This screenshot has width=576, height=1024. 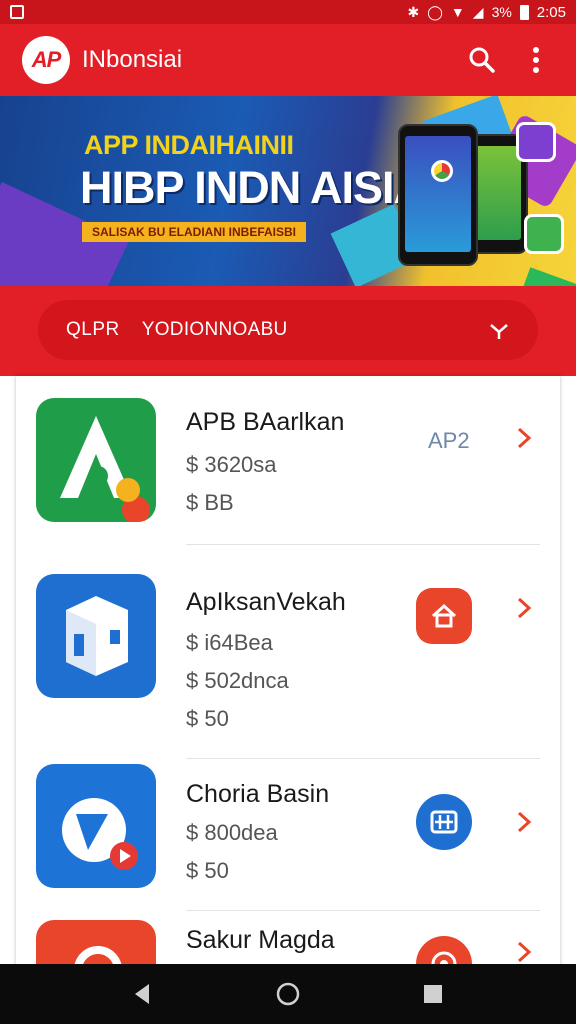 What do you see at coordinates (457, 12) in the screenshot?
I see `wifi-icon: ▼` at bounding box center [457, 12].